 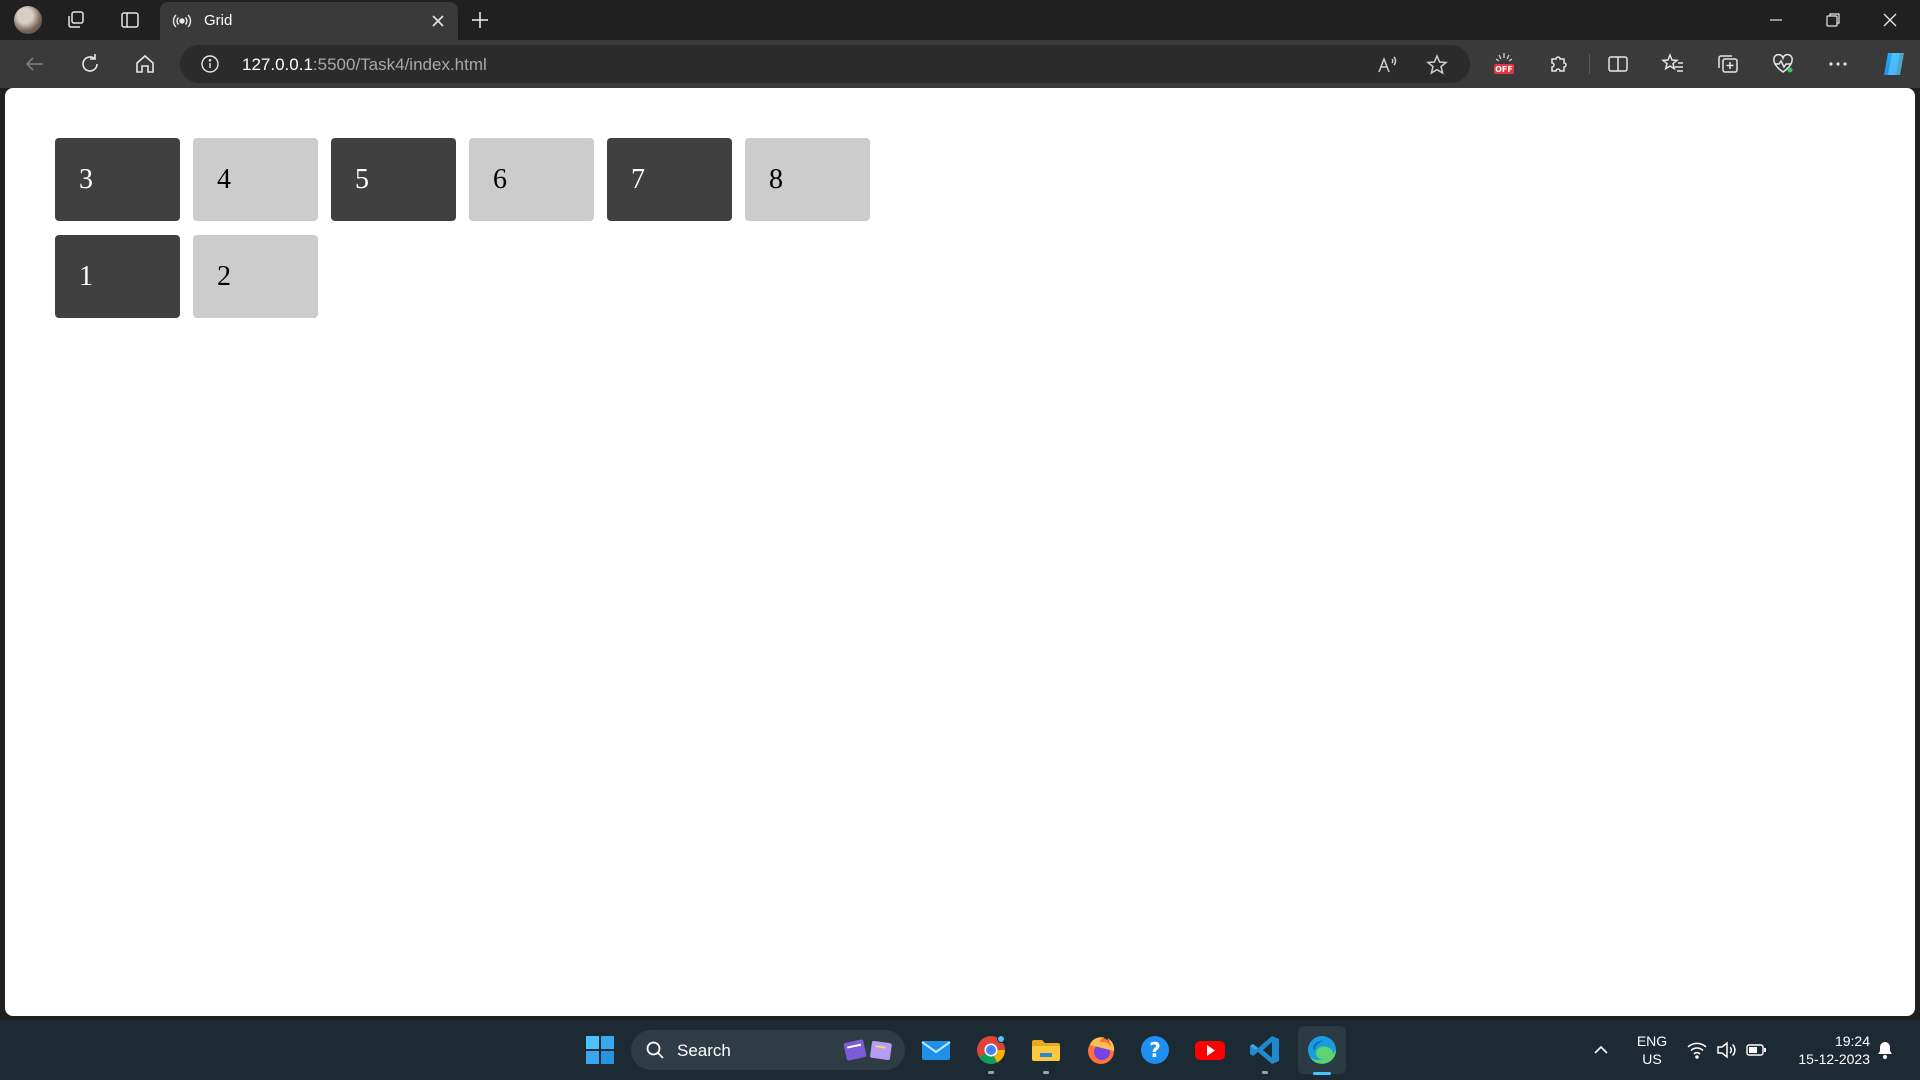 What do you see at coordinates (1652, 1050) in the screenshot?
I see `input-language-indicator: ENG US` at bounding box center [1652, 1050].